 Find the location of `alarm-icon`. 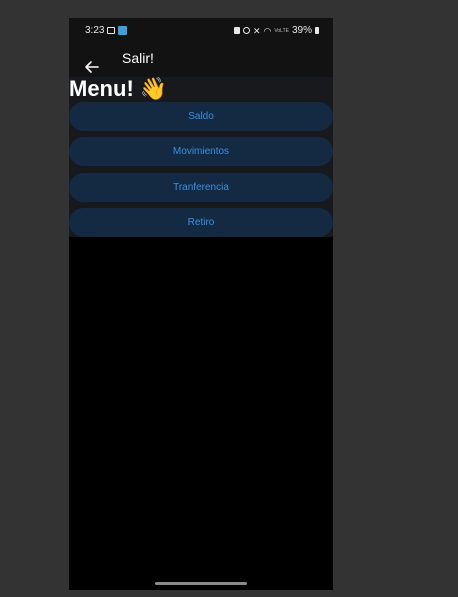

alarm-icon is located at coordinates (246, 30).